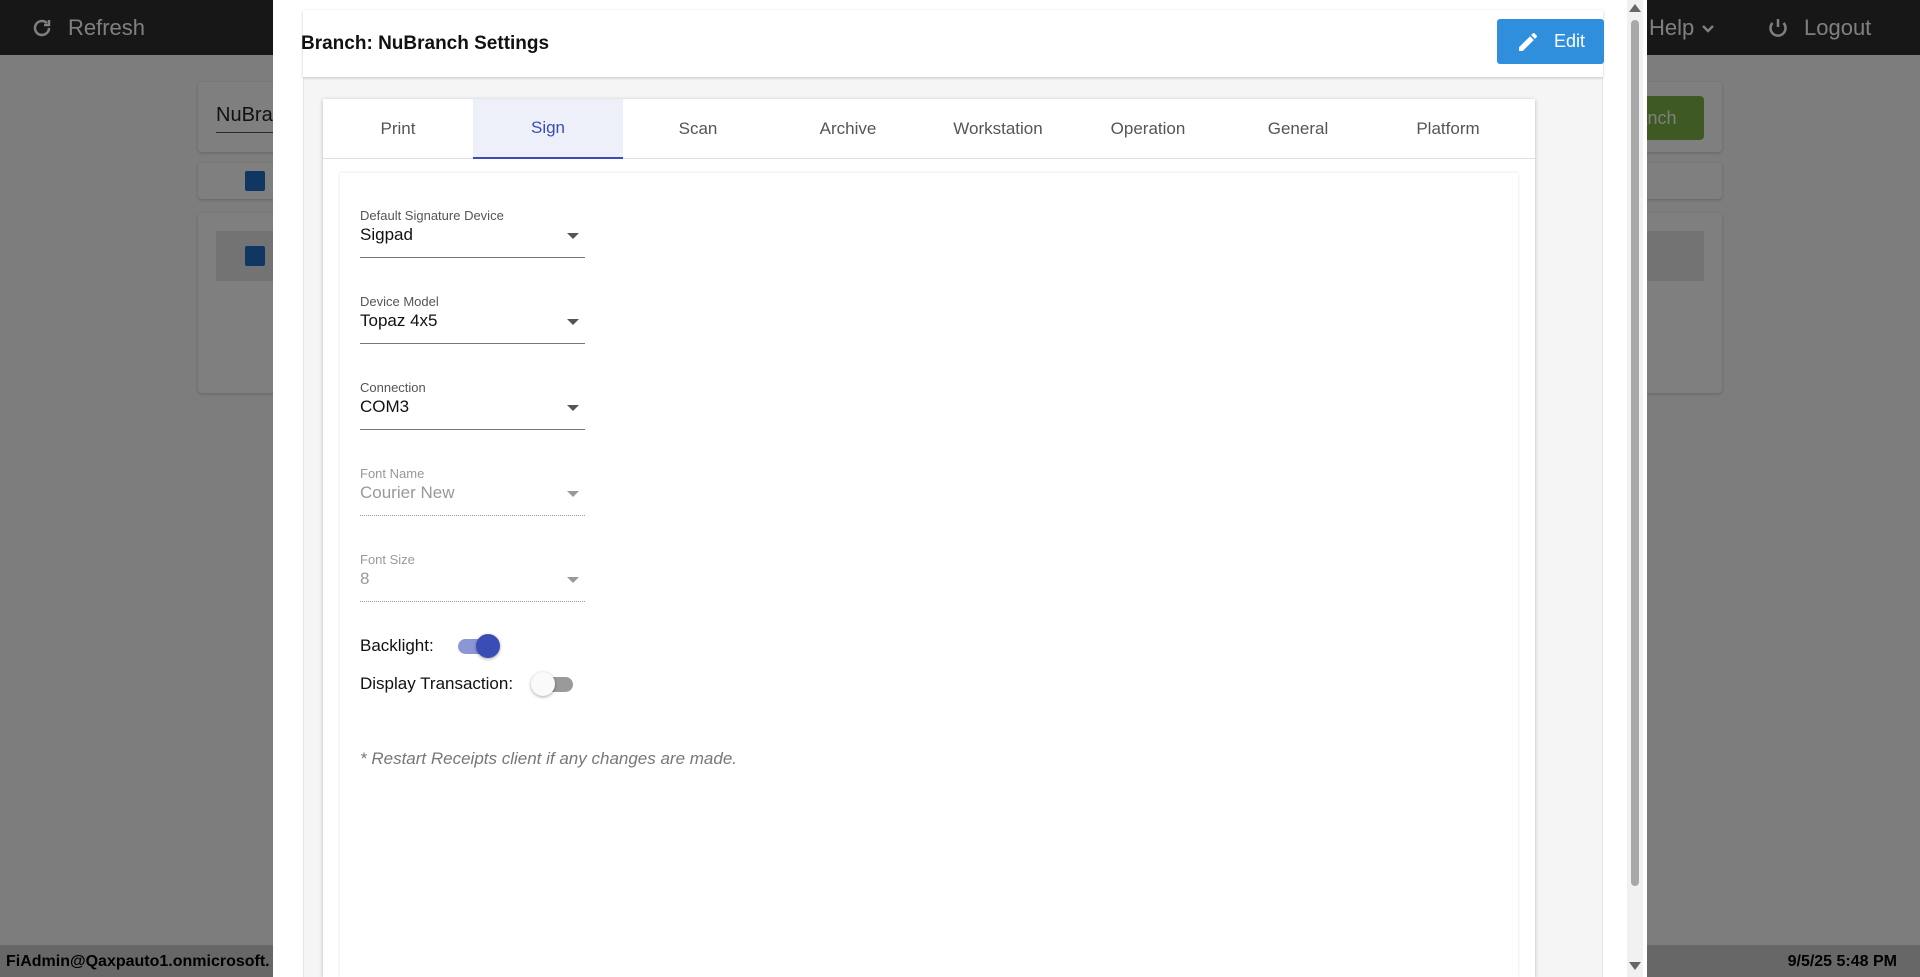 The image size is (1920, 977). I want to click on backlight-row: Backlight:, so click(430, 646).